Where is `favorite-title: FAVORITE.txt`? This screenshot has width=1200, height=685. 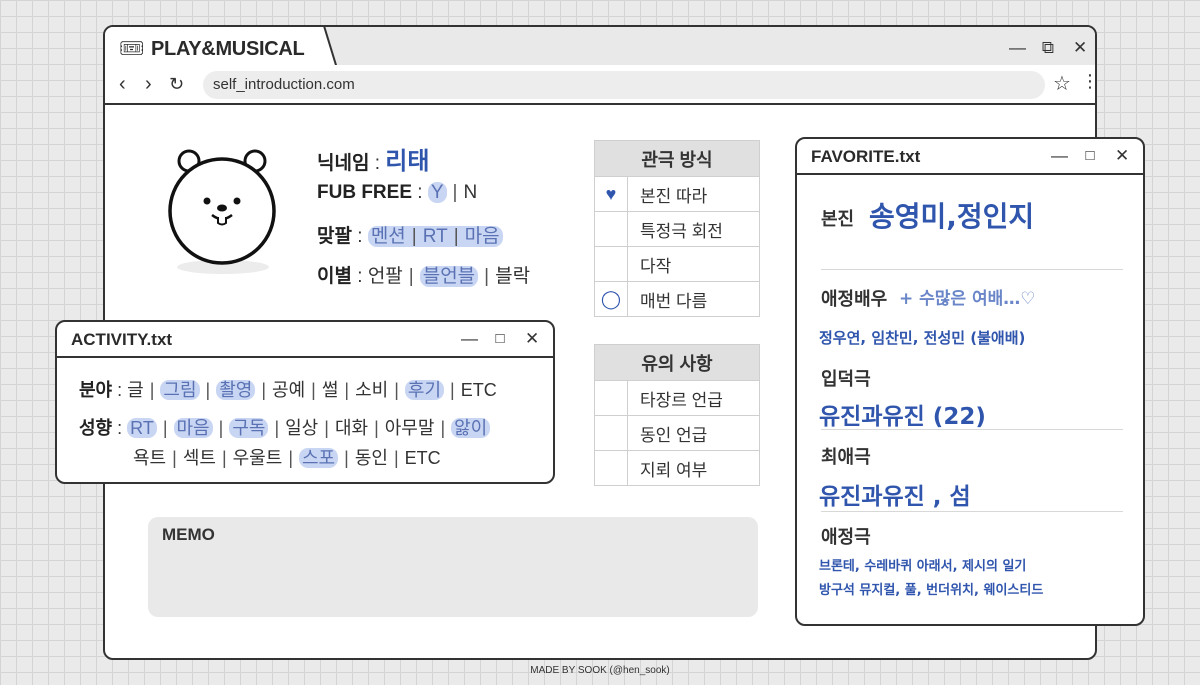
favorite-title: FAVORITE.txt is located at coordinates (866, 156).